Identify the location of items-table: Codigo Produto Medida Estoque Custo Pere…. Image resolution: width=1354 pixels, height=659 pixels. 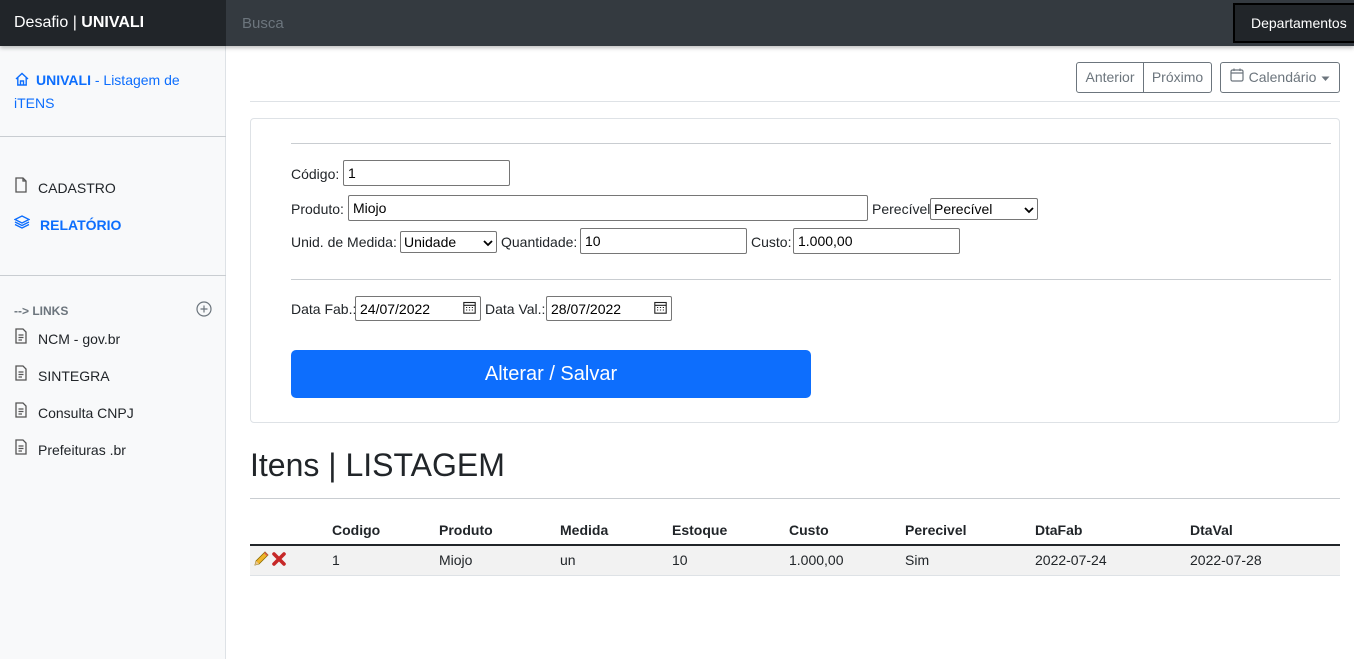
(795, 545).